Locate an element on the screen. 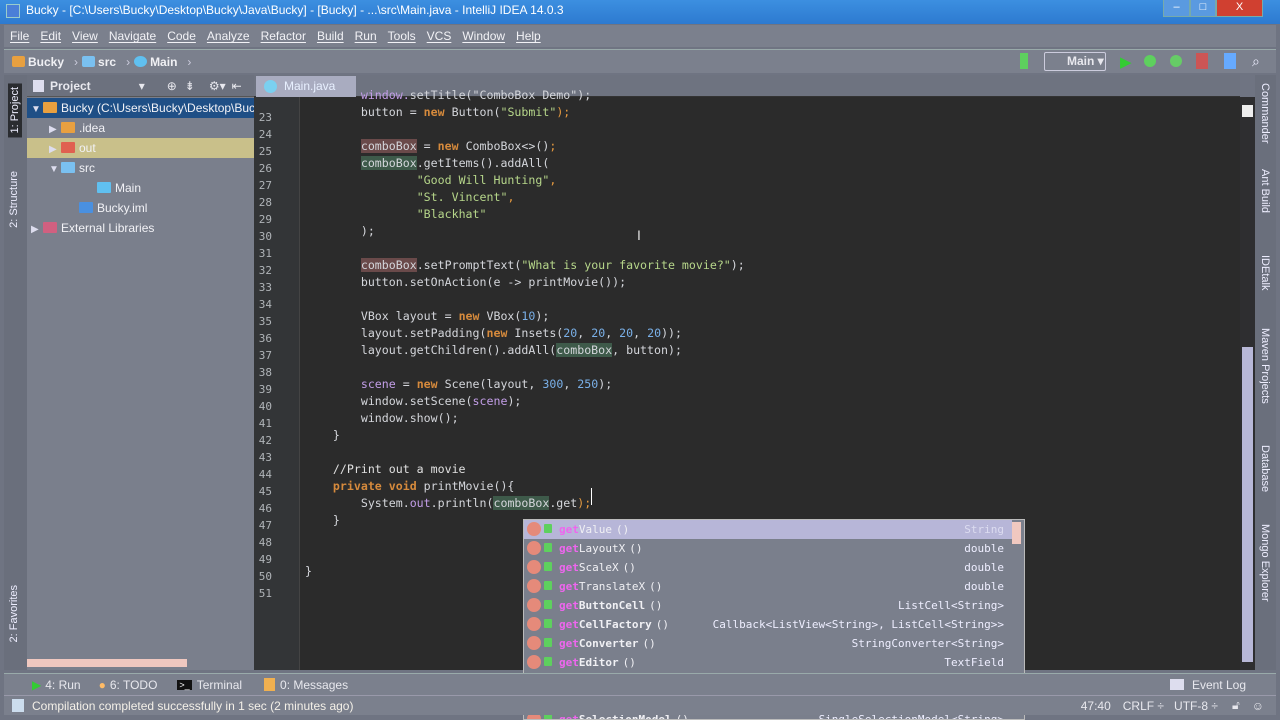 This screenshot has width=1280, height=720. debug-icon is located at coordinates (1150, 61).